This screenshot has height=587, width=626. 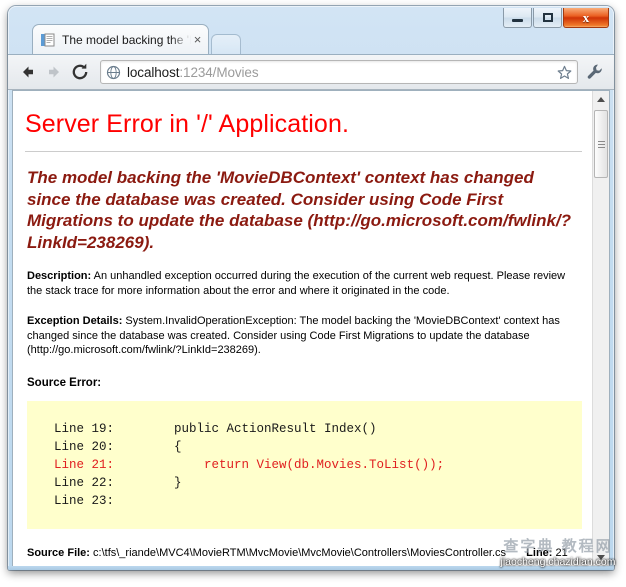 I want to click on tab-close-icon: ×, so click(x=197, y=39).